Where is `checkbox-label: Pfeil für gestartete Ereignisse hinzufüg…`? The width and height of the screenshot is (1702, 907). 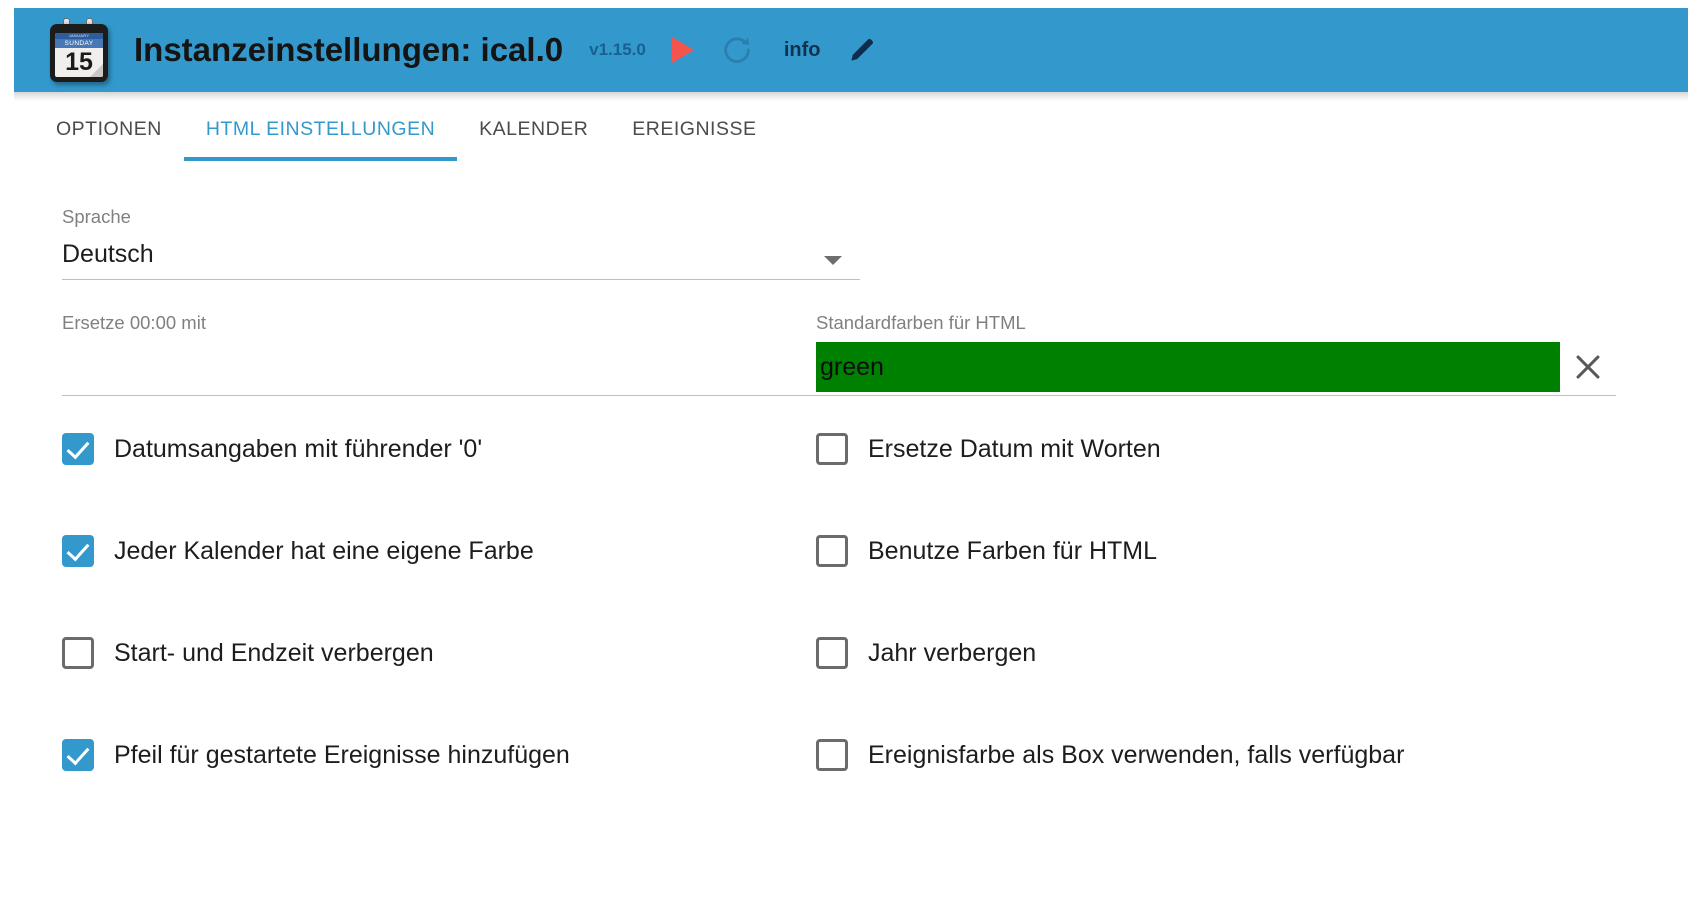 checkbox-label: Pfeil für gestartete Ereignisse hinzufüg… is located at coordinates (342, 755).